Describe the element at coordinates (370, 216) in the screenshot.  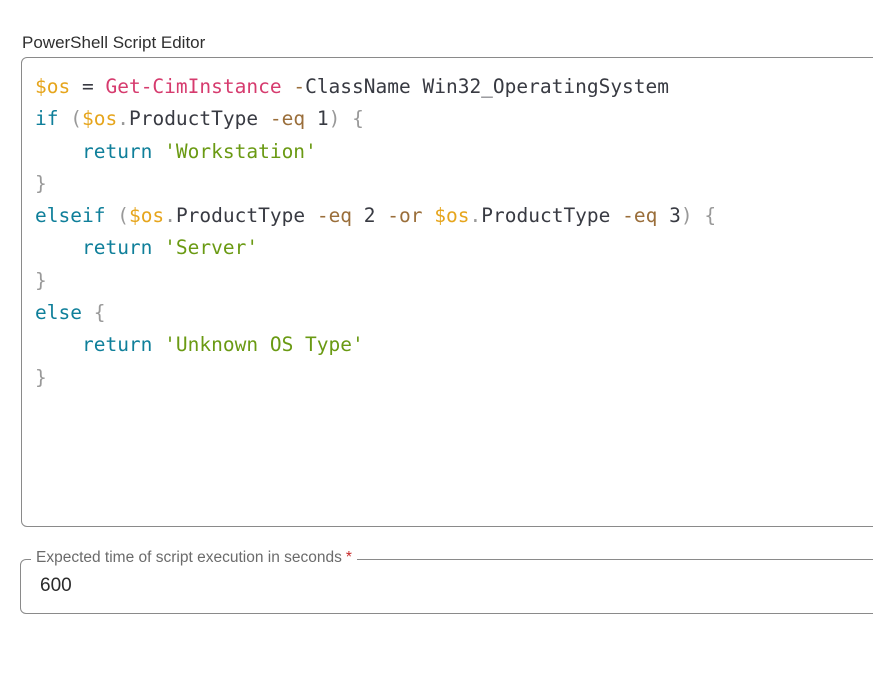
I see `code-token: 2` at that location.